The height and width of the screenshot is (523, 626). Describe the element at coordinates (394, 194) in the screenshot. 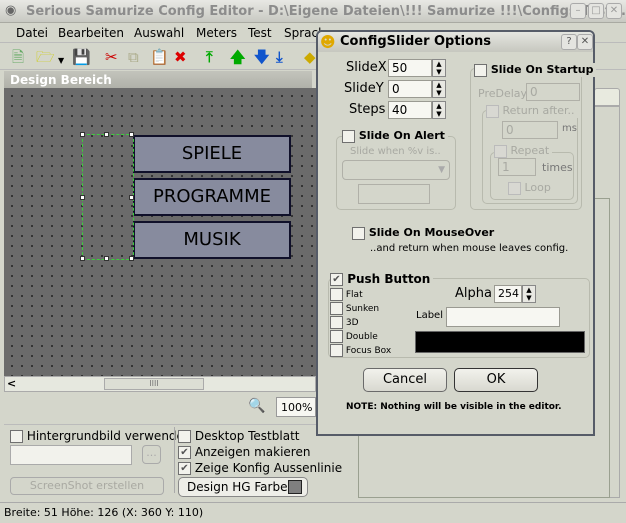

I see `alert-value-input` at that location.